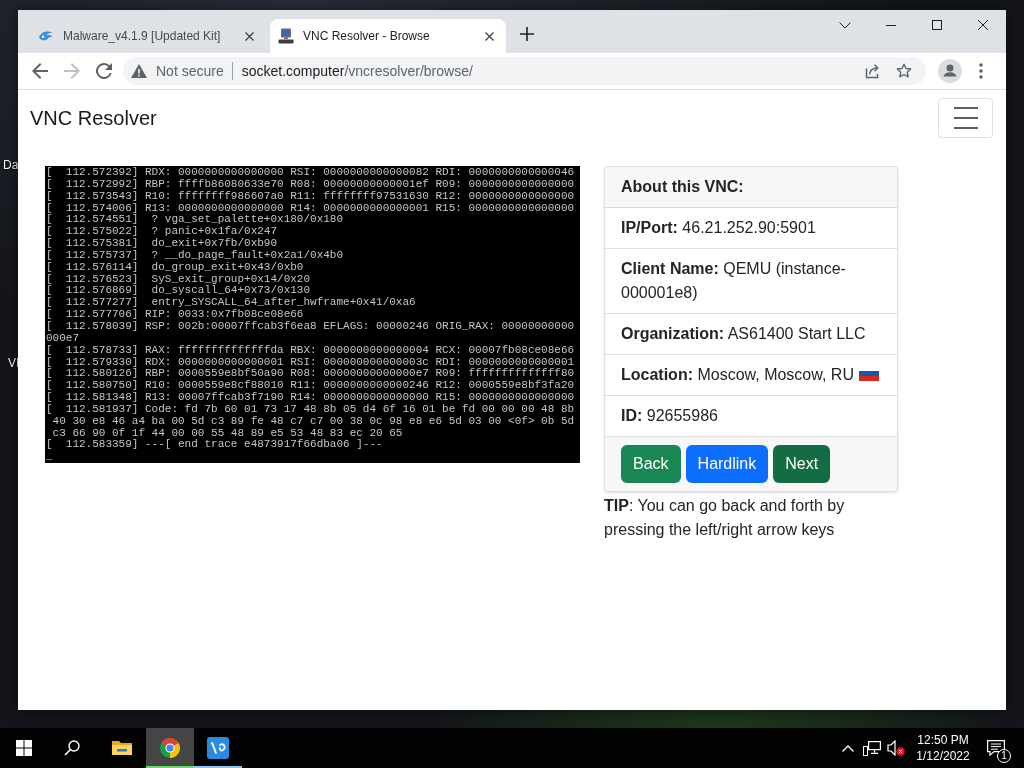 Image resolution: width=1024 pixels, height=768 pixels. Describe the element at coordinates (178, 279) in the screenshot. I see `console-line: [ 112.576523] SyS_exit_group+0x14/0x20` at that location.